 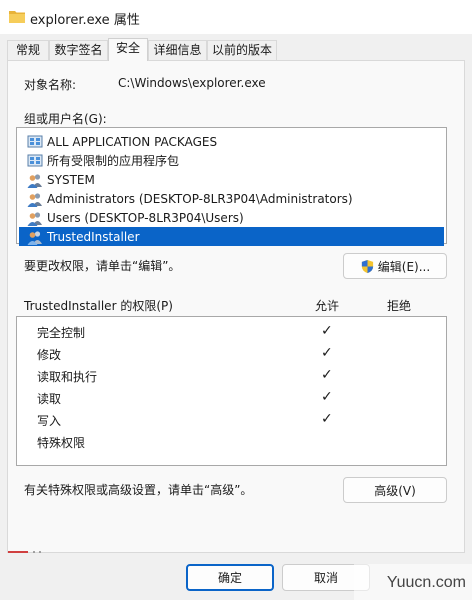 What do you see at coordinates (231, 160) in the screenshot?
I see `group-item-restricted-app-packages: 所有受限制的应用程序包` at bounding box center [231, 160].